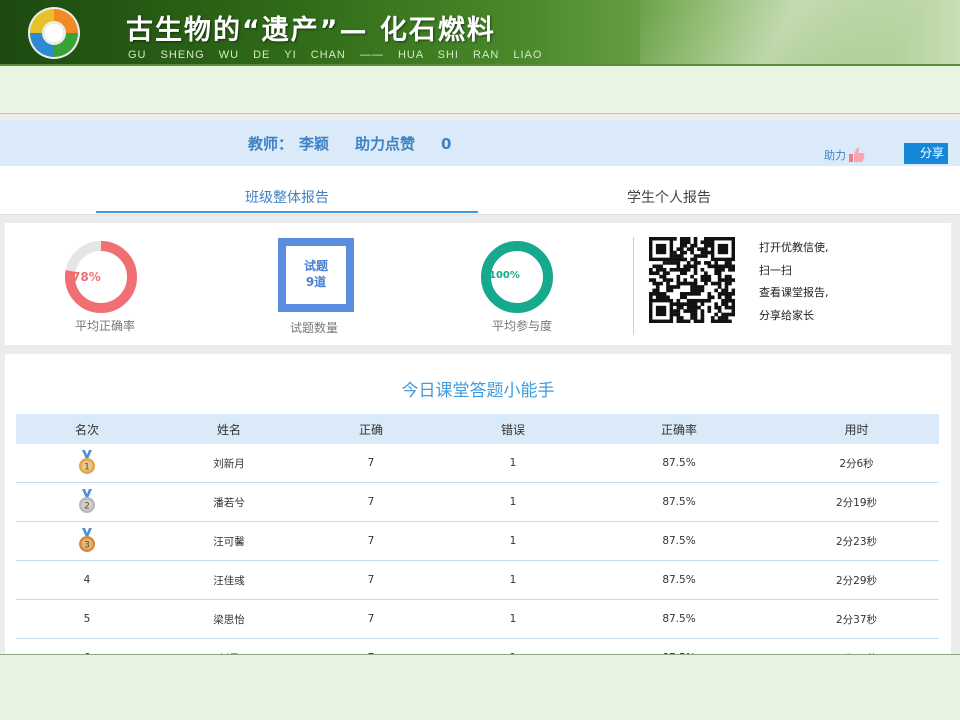  I want to click on name-cell: 刘新月, so click(229, 463).